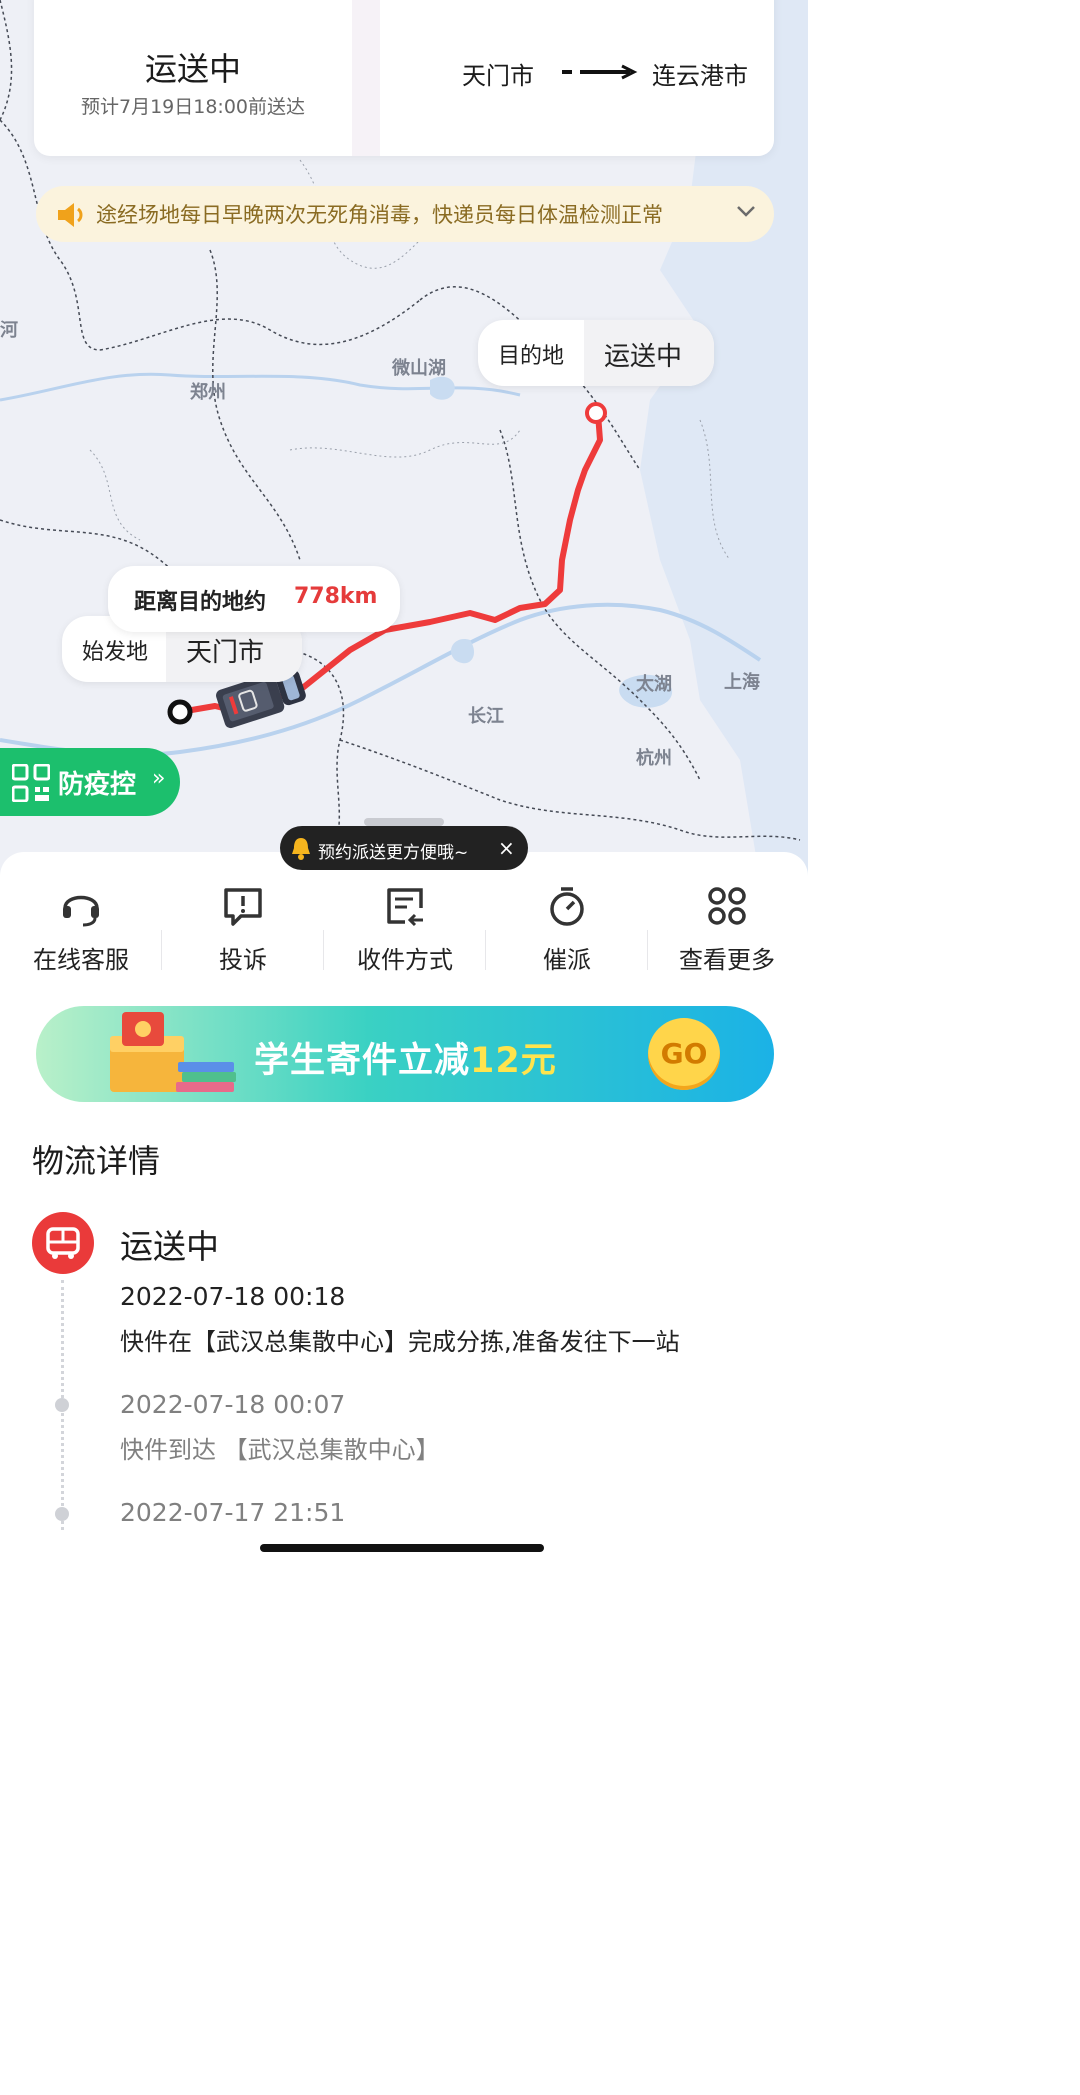  I want to click on headset-icon, so click(81, 911).